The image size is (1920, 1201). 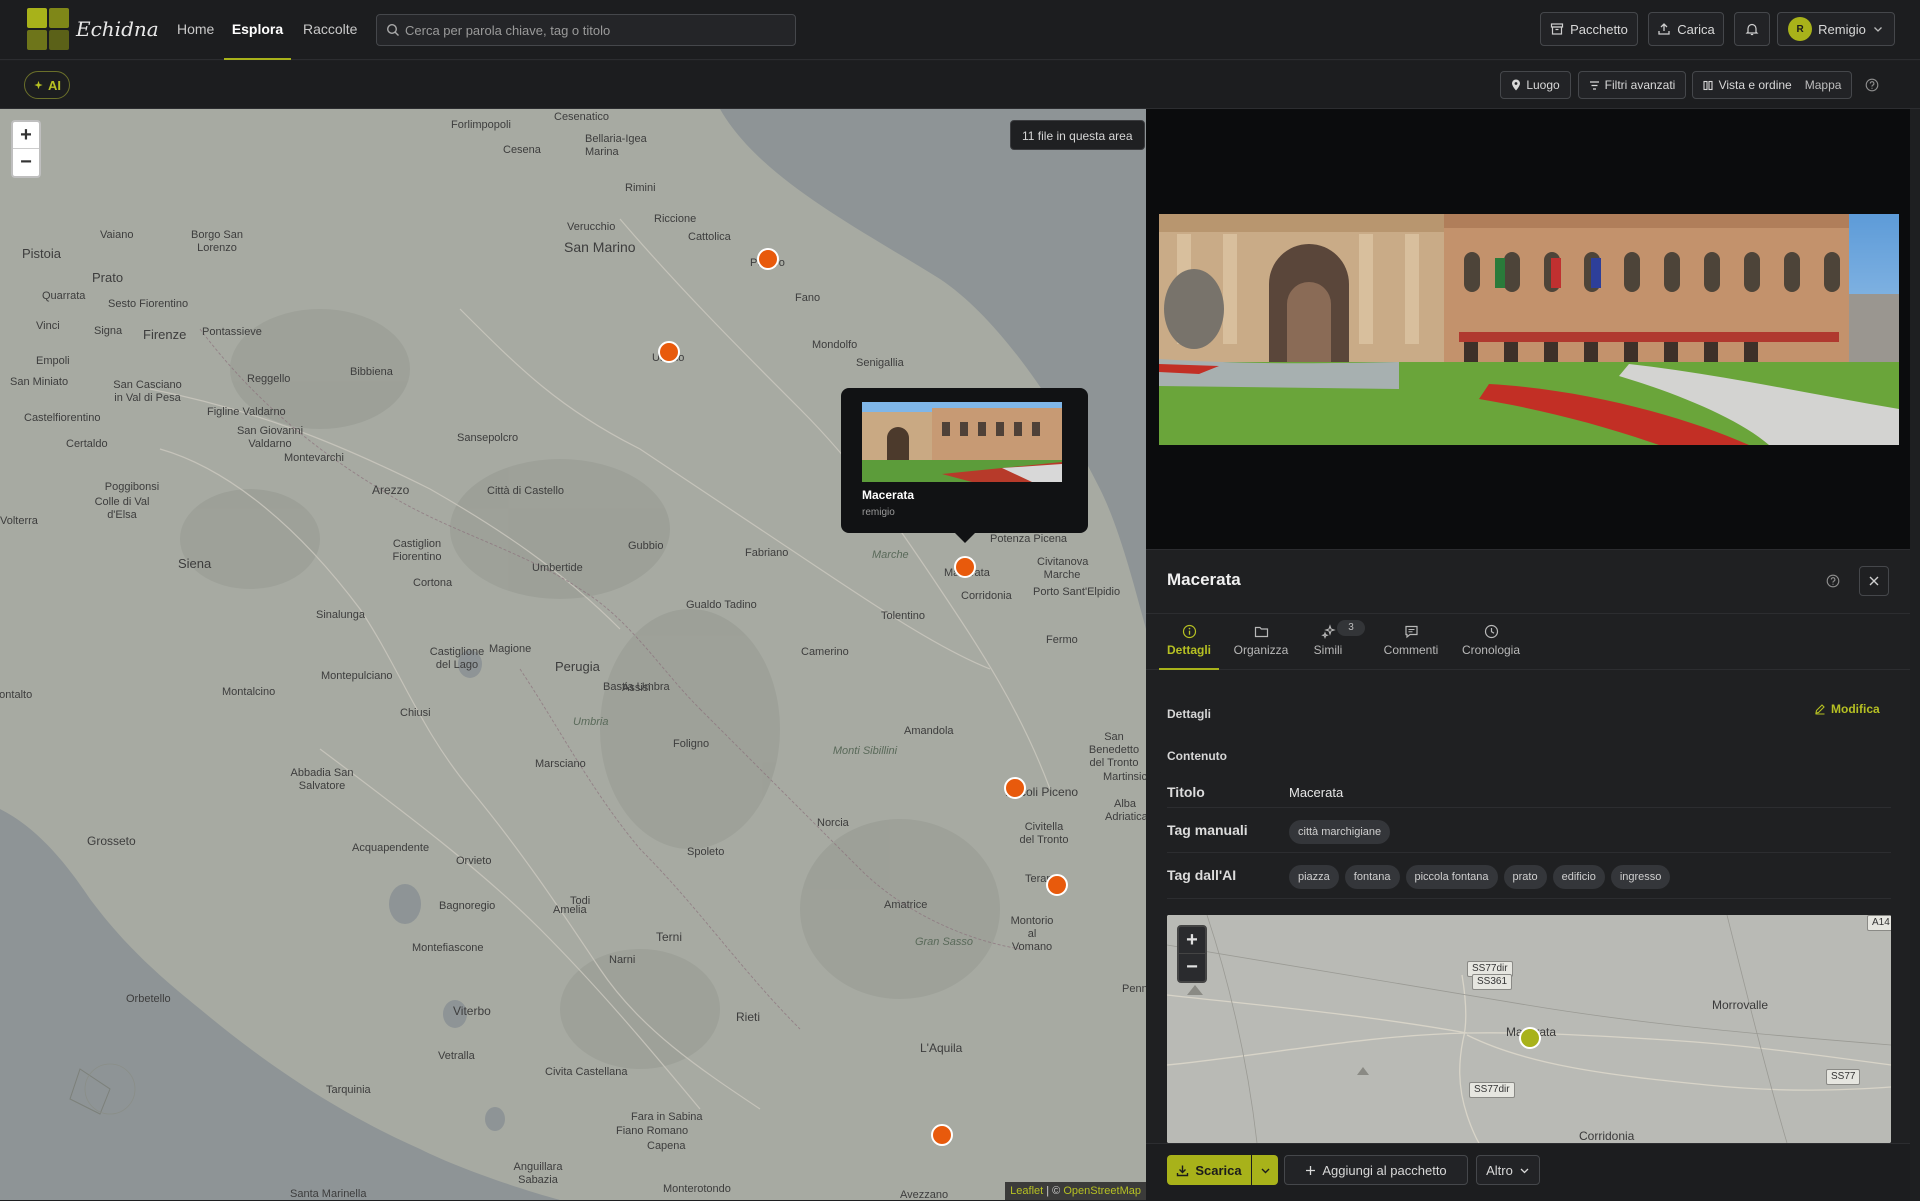 What do you see at coordinates (709, 237) in the screenshot?
I see `map-label: Cattolica` at bounding box center [709, 237].